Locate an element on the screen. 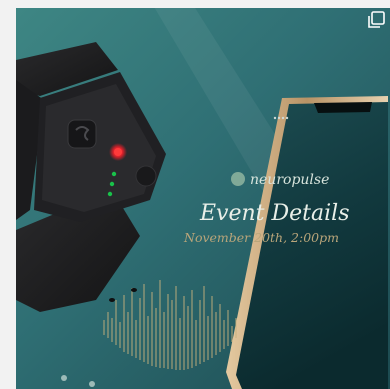 This screenshot has height=389, width=390. multiple-photos-icon is located at coordinates (376, 19).